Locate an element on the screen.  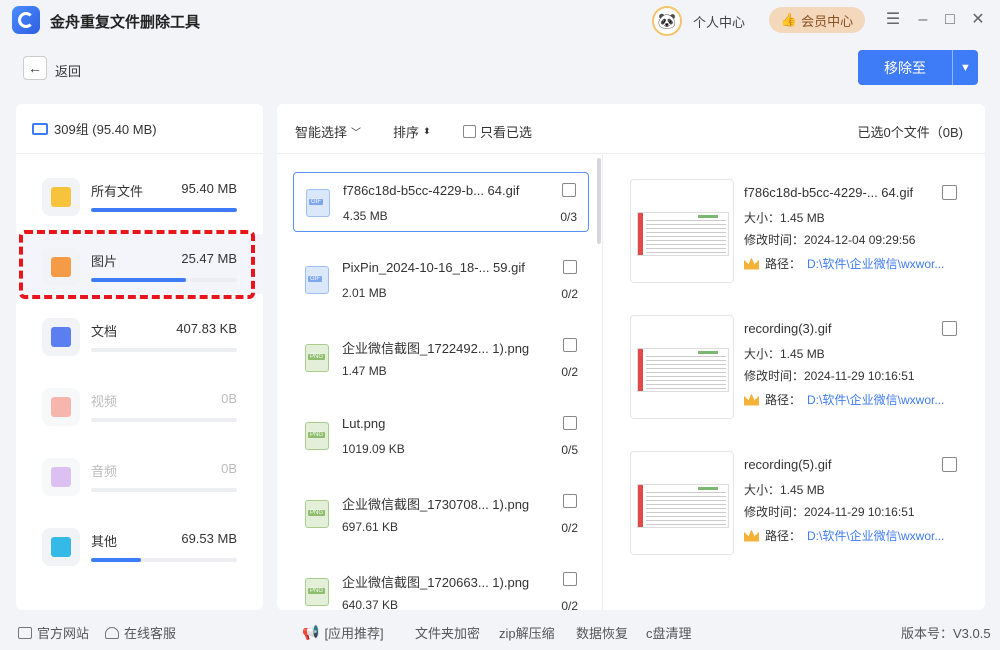
sort-button: 排序 ⬍ is located at coordinates (412, 131).